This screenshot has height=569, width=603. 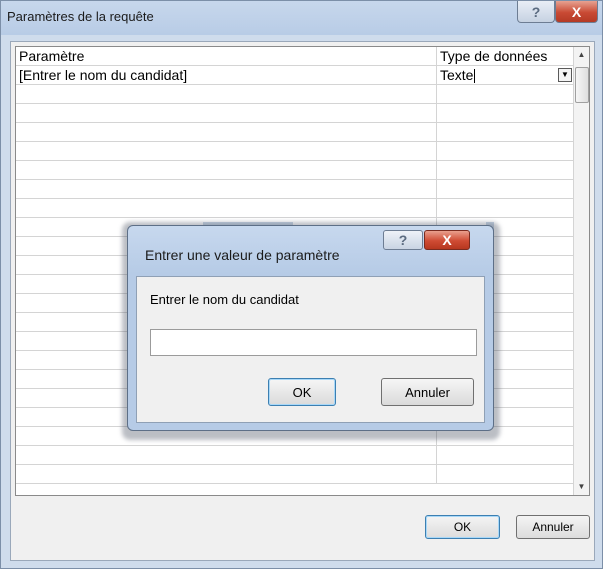 What do you see at coordinates (581, 55) in the screenshot?
I see `scroll-up-icon: ▲` at bounding box center [581, 55].